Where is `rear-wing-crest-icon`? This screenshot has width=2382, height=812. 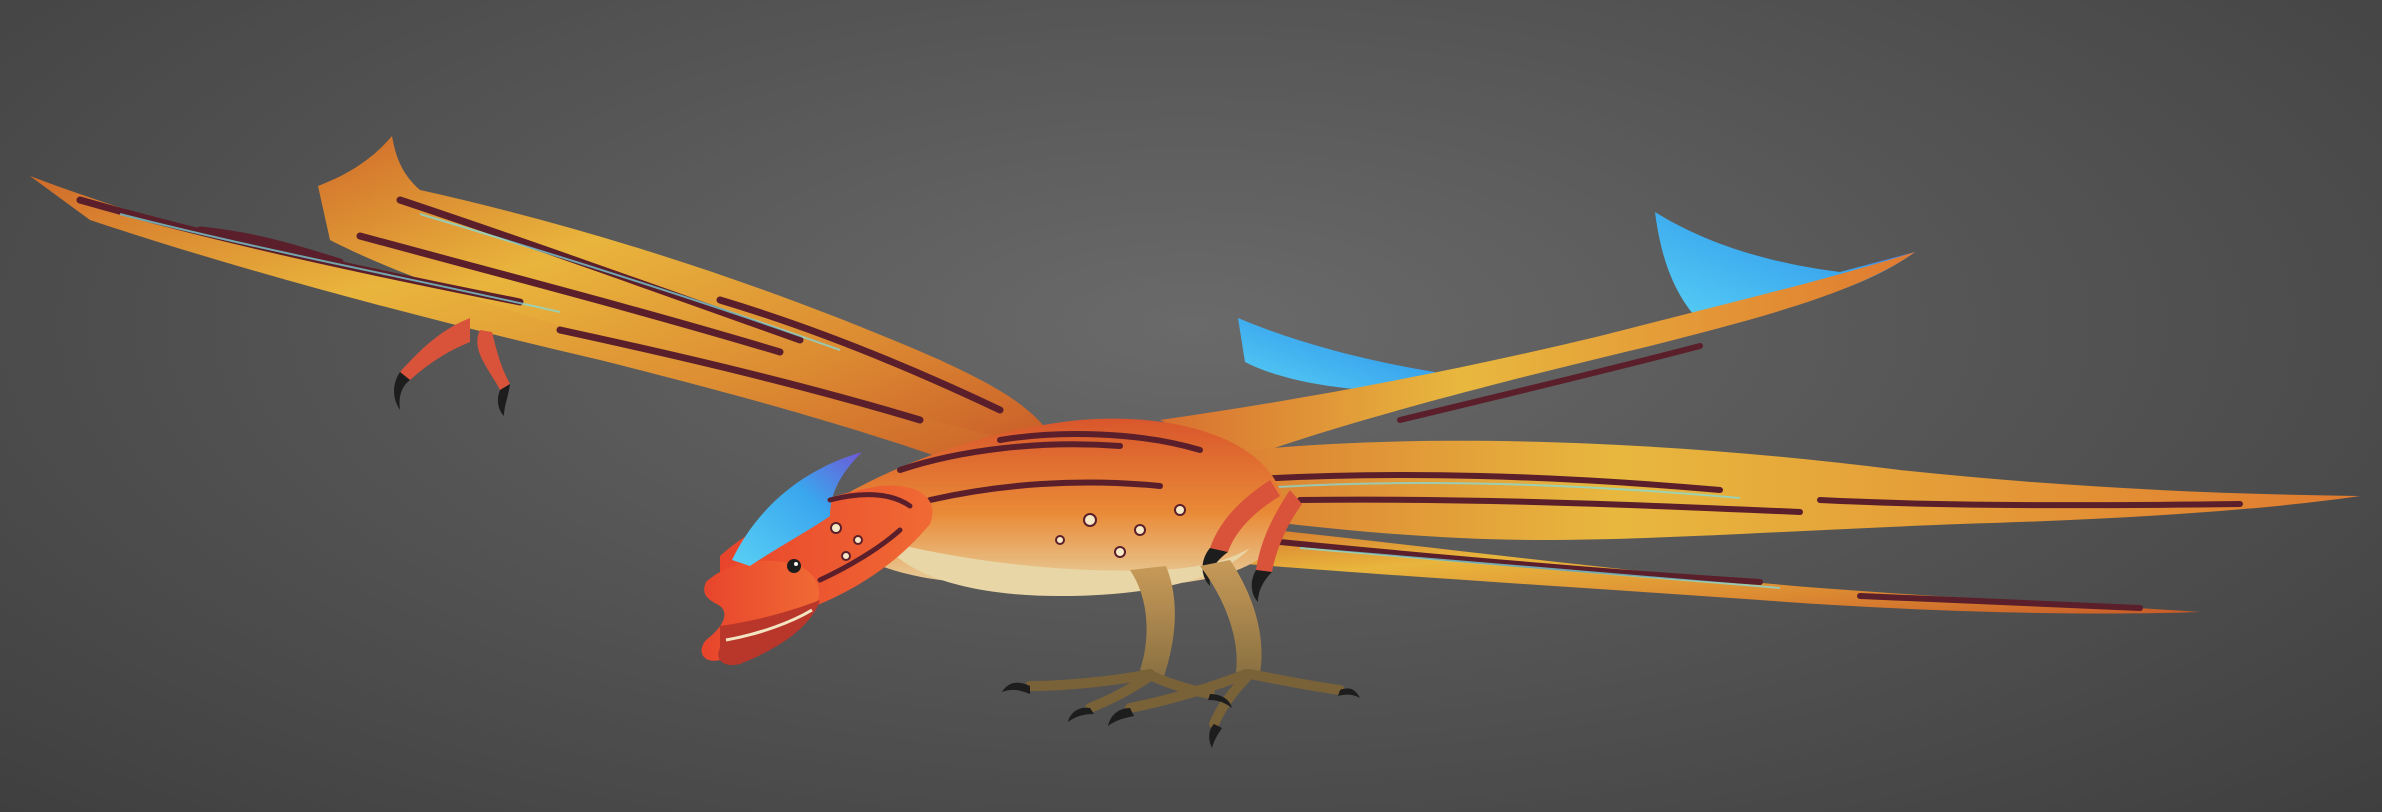 rear-wing-crest-icon is located at coordinates (1576, 302).